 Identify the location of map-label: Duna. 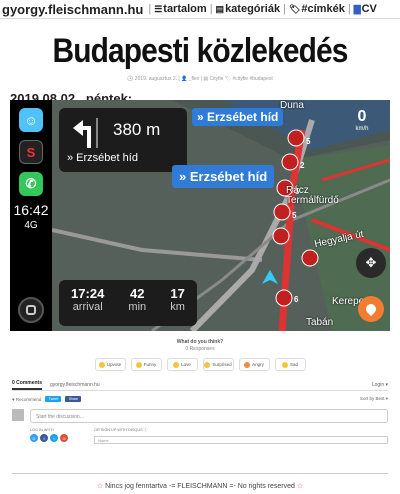
(292, 105).